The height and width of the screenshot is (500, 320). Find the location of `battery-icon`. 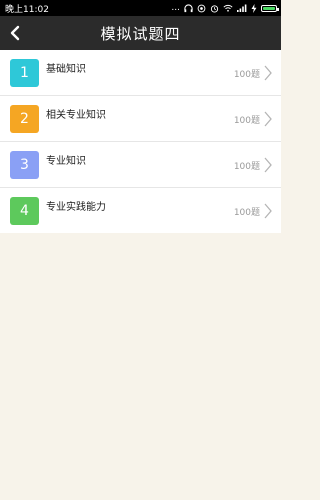

battery-icon is located at coordinates (270, 8).